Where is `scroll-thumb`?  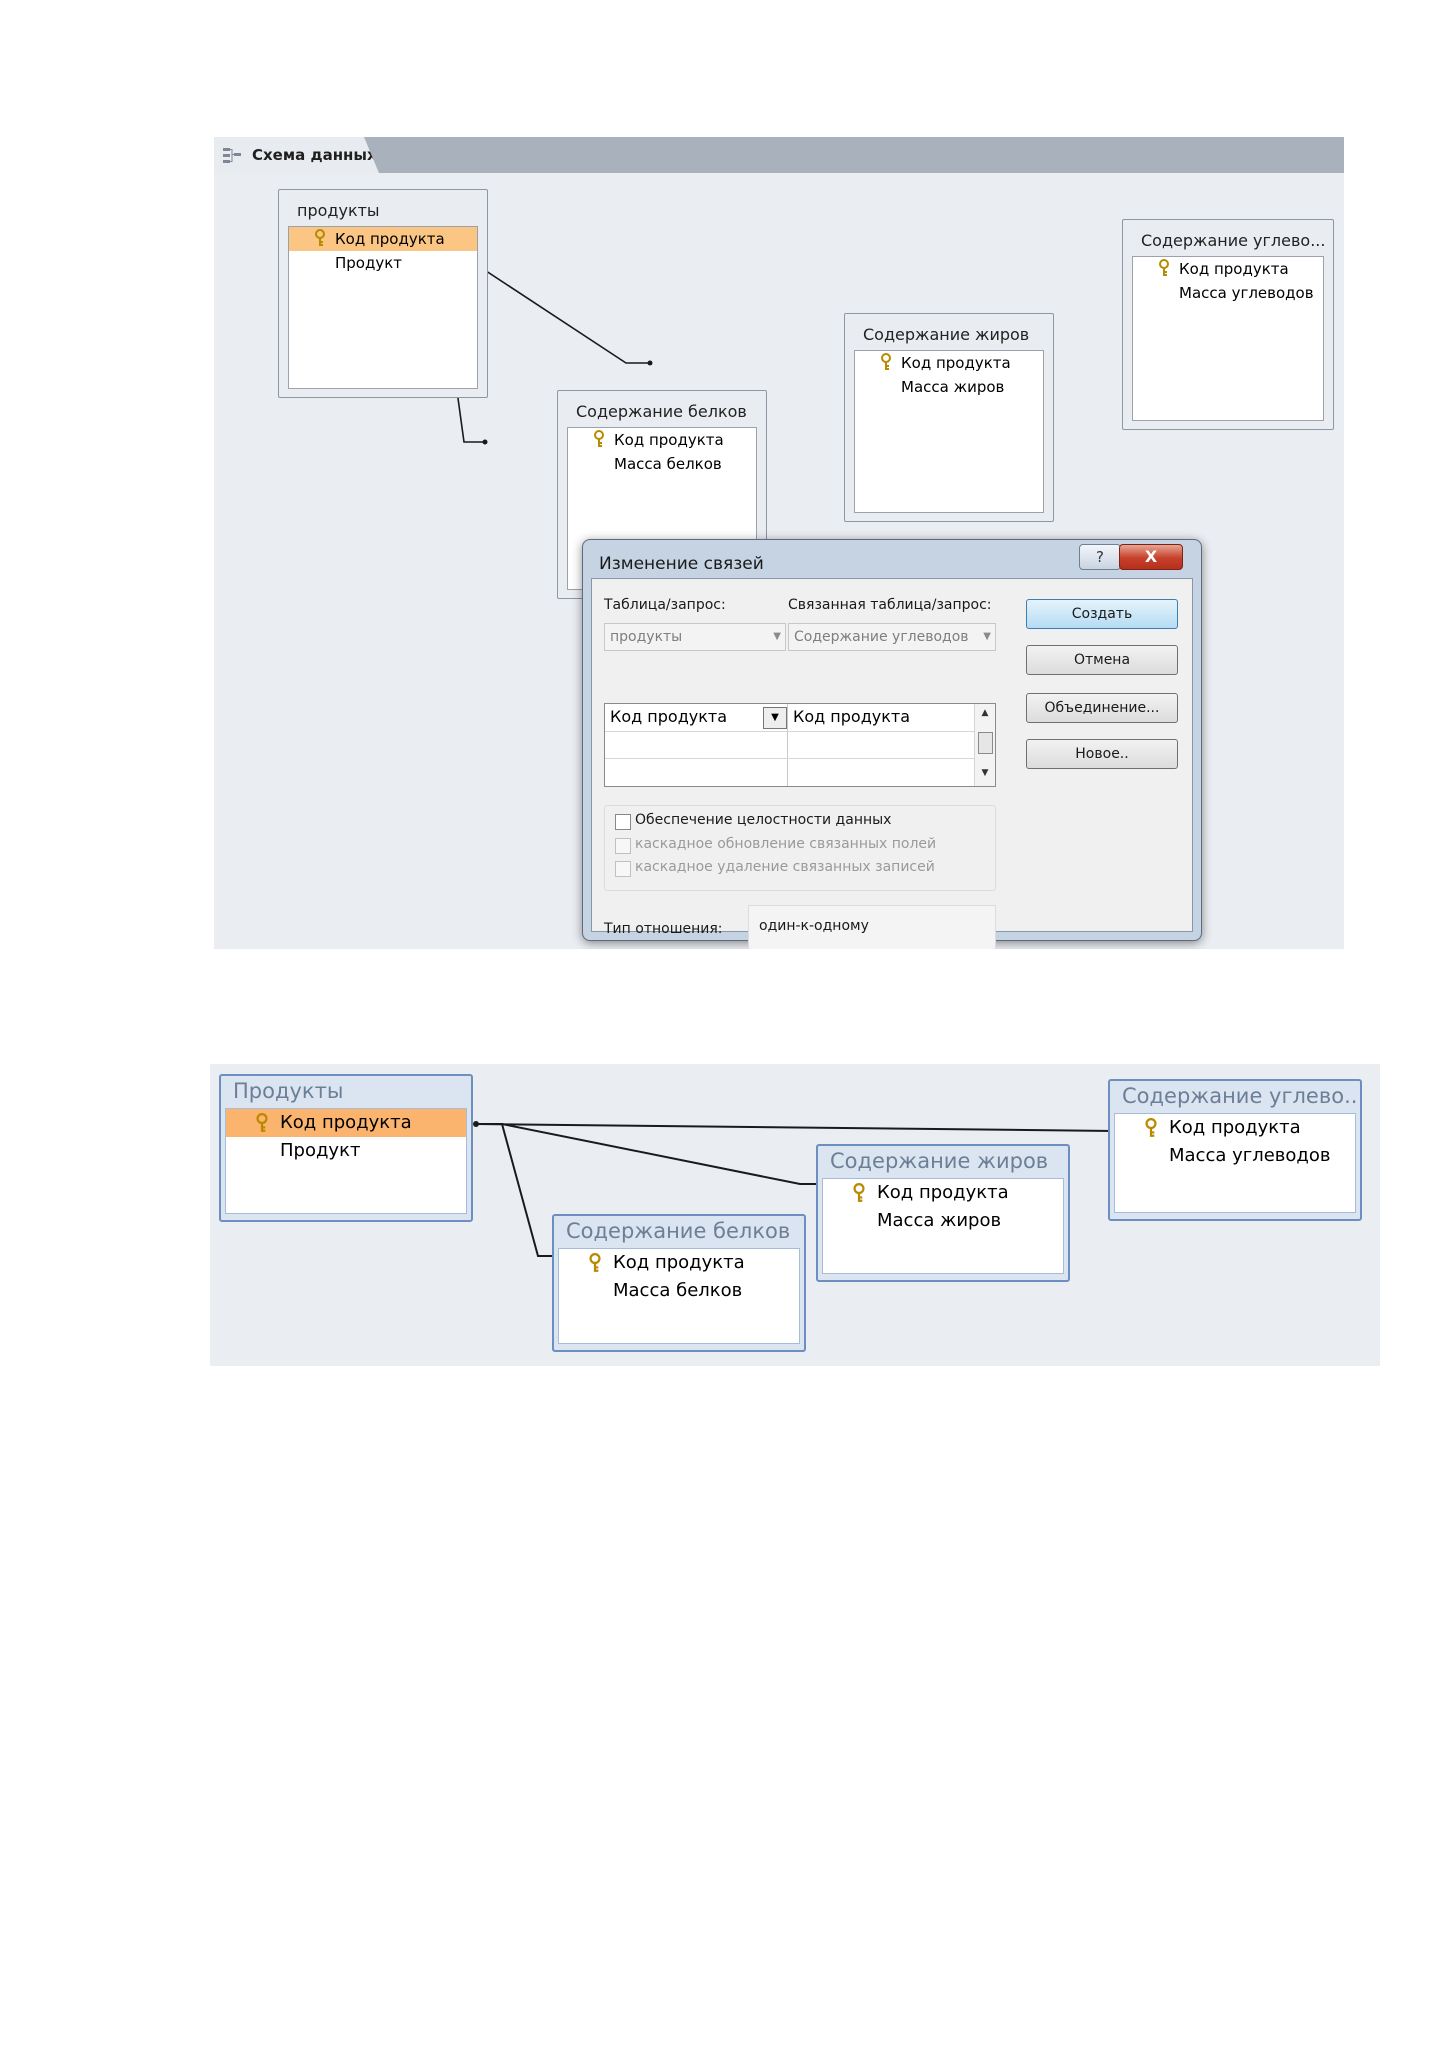
scroll-thumb is located at coordinates (985, 743).